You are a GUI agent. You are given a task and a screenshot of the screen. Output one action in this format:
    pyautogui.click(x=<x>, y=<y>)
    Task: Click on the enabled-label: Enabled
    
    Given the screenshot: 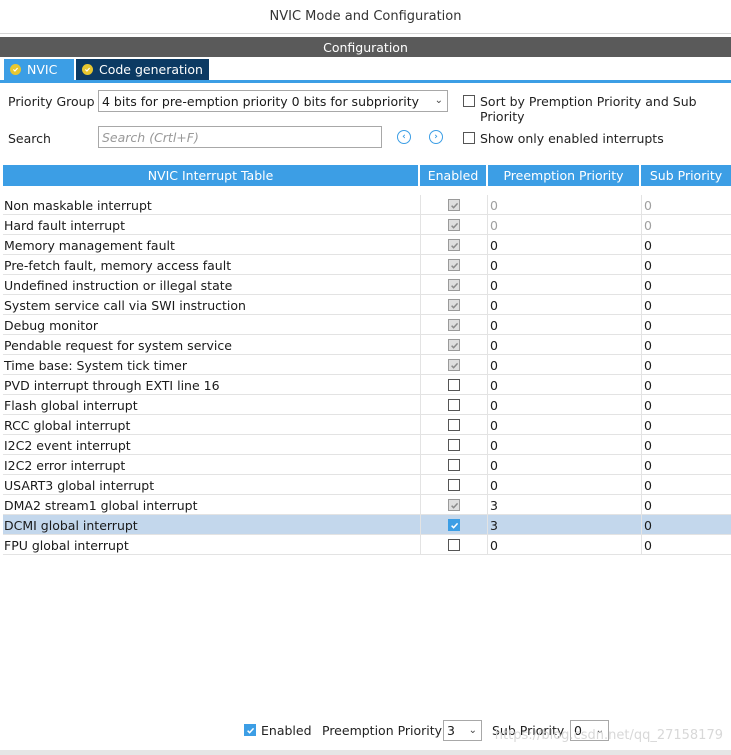 What is the action you would take?
    pyautogui.click(x=286, y=730)
    